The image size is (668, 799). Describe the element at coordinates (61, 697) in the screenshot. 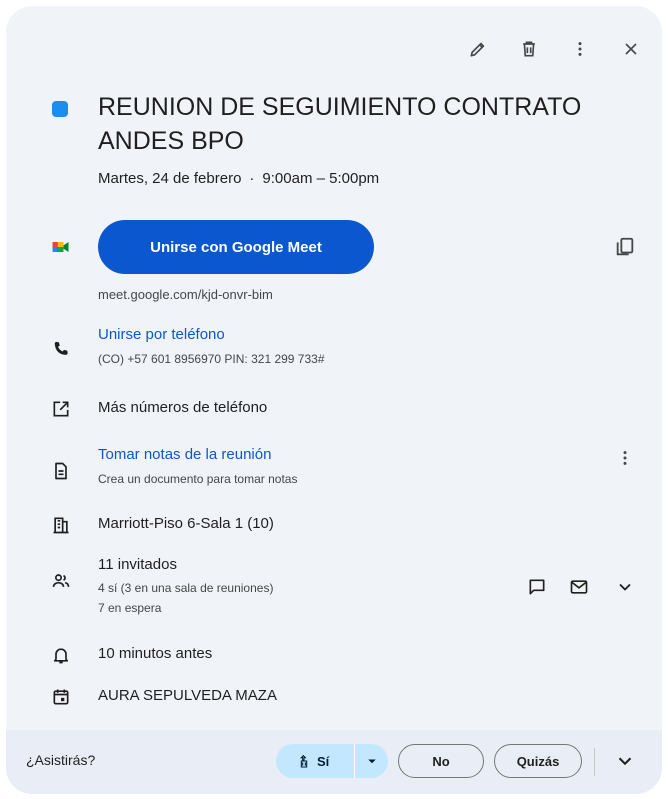

I see `calendar-icon` at that location.